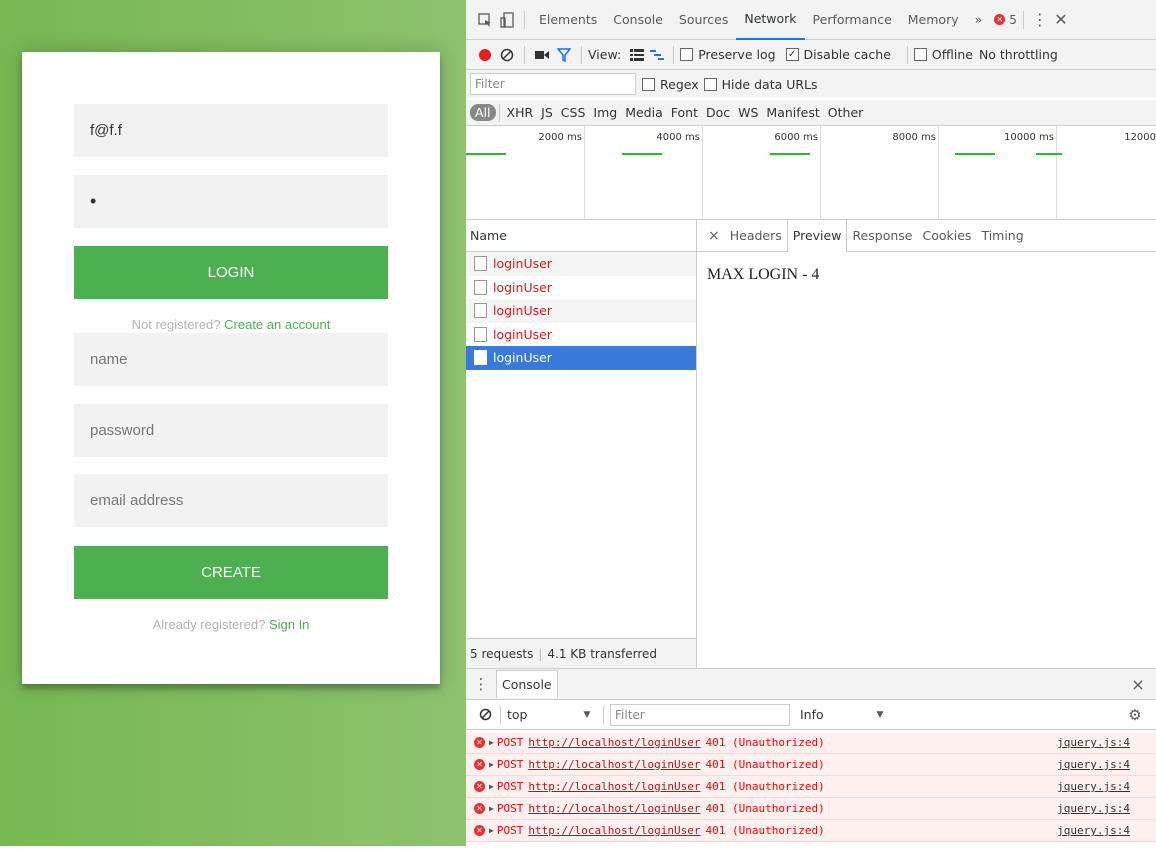  Describe the element at coordinates (547, 112) in the screenshot. I see `type-filter-js: JS` at that location.